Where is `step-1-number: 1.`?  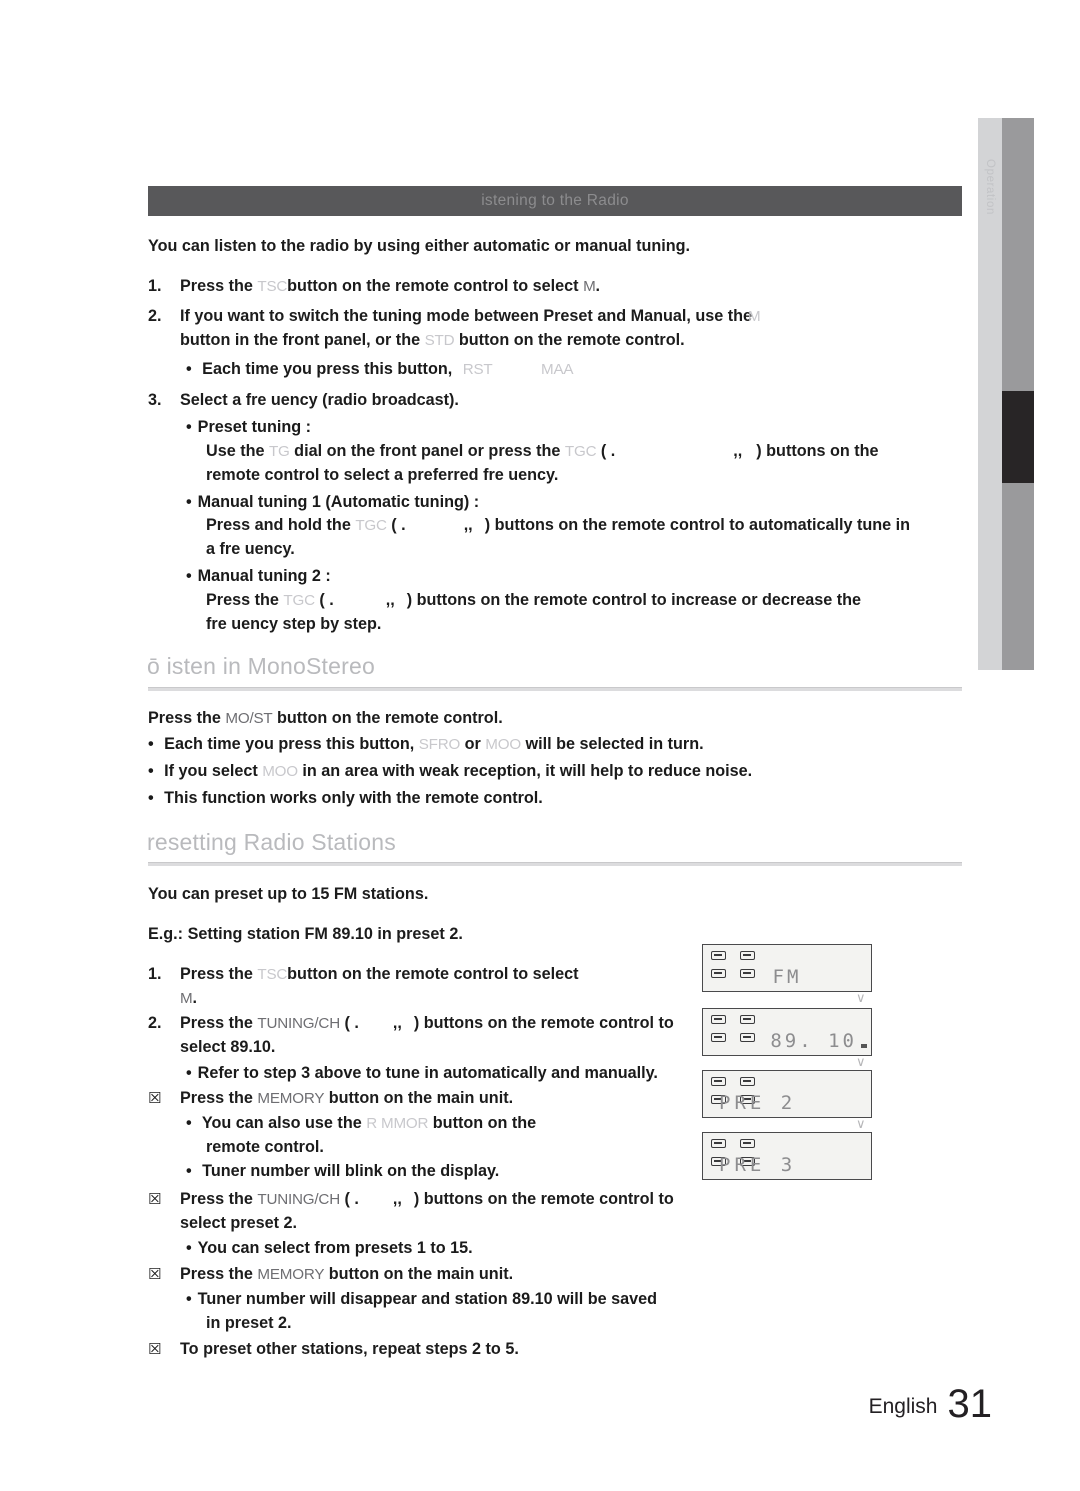
step-1-number: 1. is located at coordinates (155, 286).